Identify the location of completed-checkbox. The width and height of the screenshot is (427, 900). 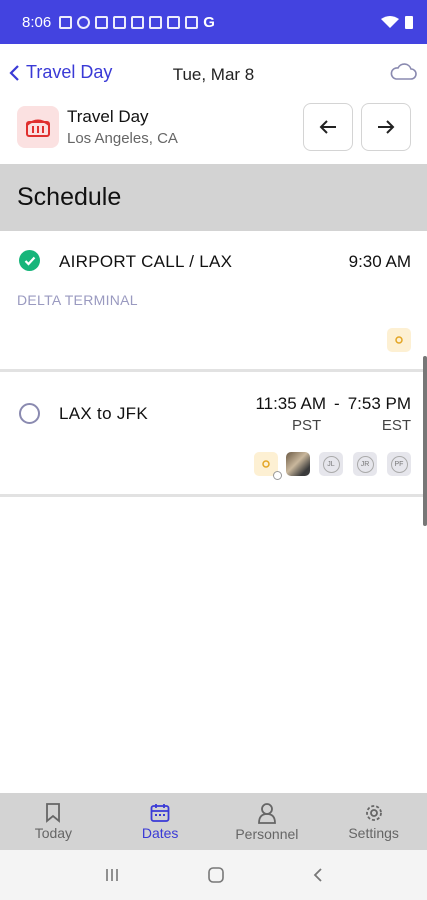
(29, 260).